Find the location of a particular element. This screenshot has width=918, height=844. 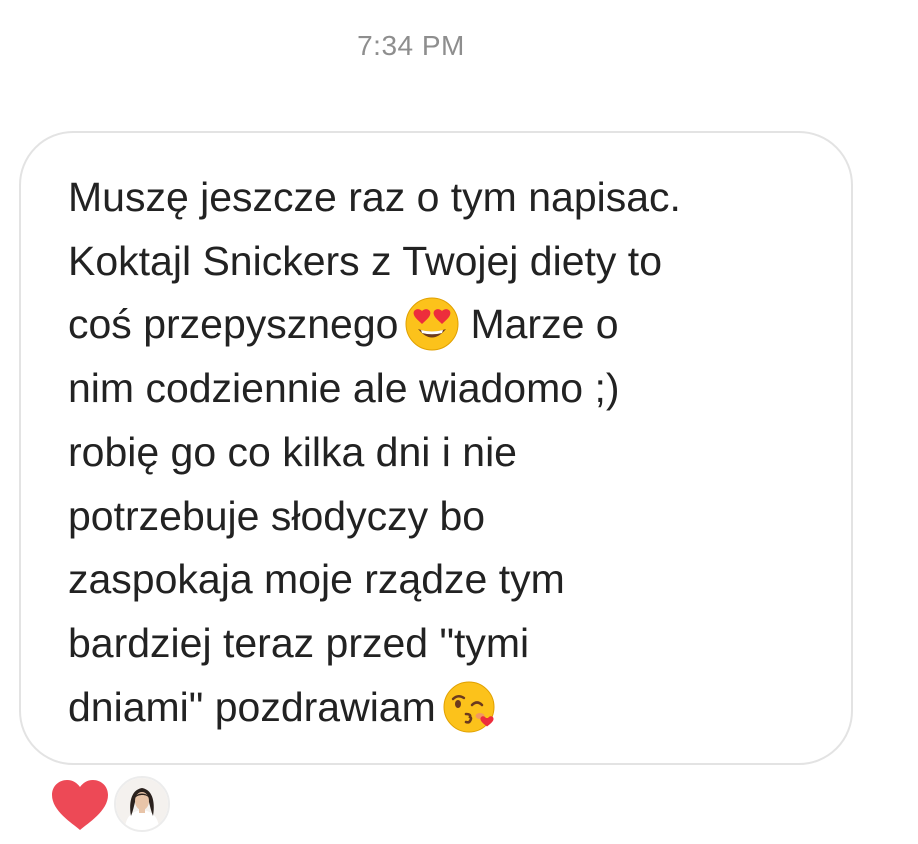

message-line-8: bardziej teraz przed "tymi is located at coordinates (299, 642).